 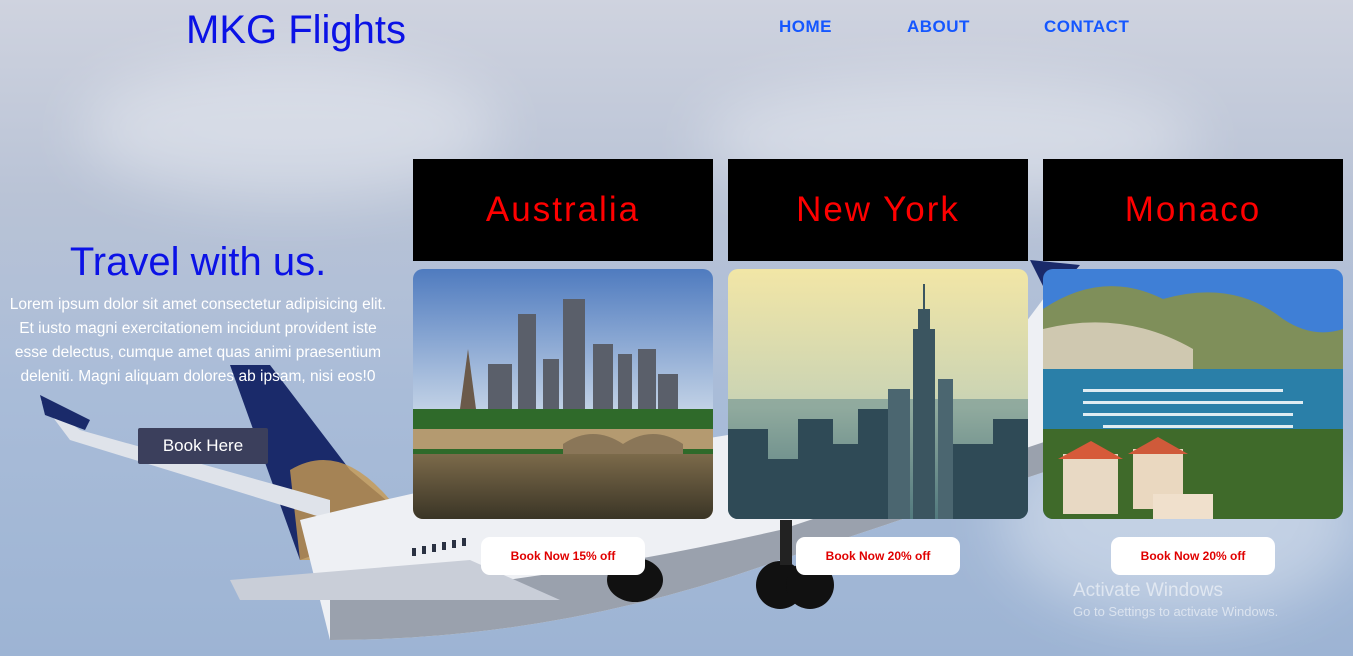 I want to click on destination-title: Monaco, so click(x=1193, y=210).